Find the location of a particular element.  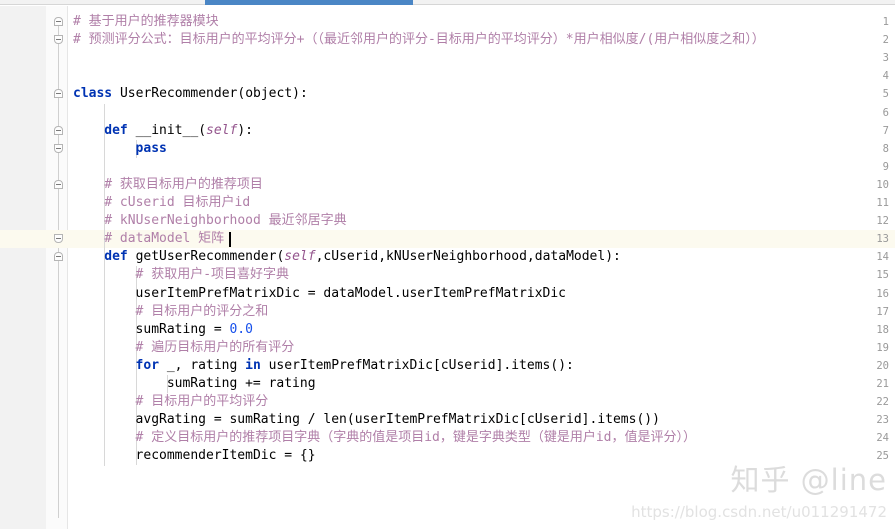

code-token-plain: recommenderItemDic = {} is located at coordinates (225, 456).